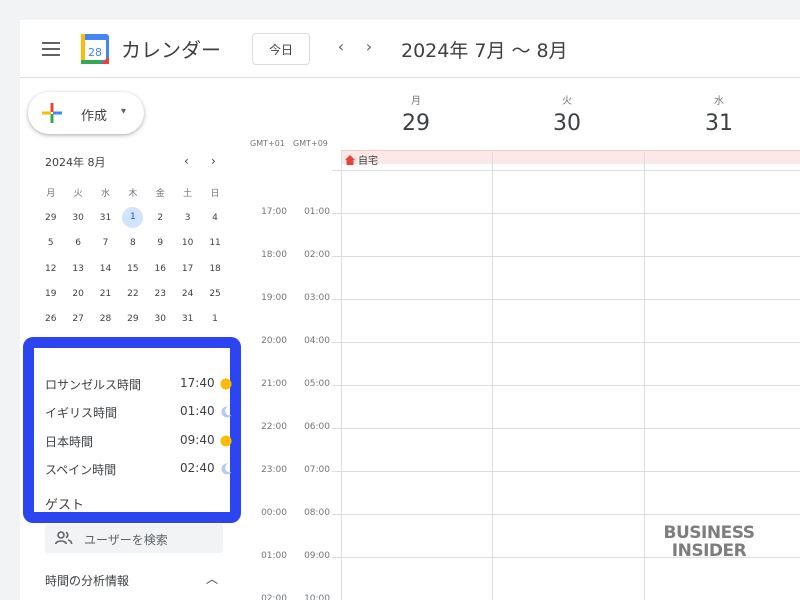  I want to click on time-insights-title: 時間の分析情報, so click(87, 581).